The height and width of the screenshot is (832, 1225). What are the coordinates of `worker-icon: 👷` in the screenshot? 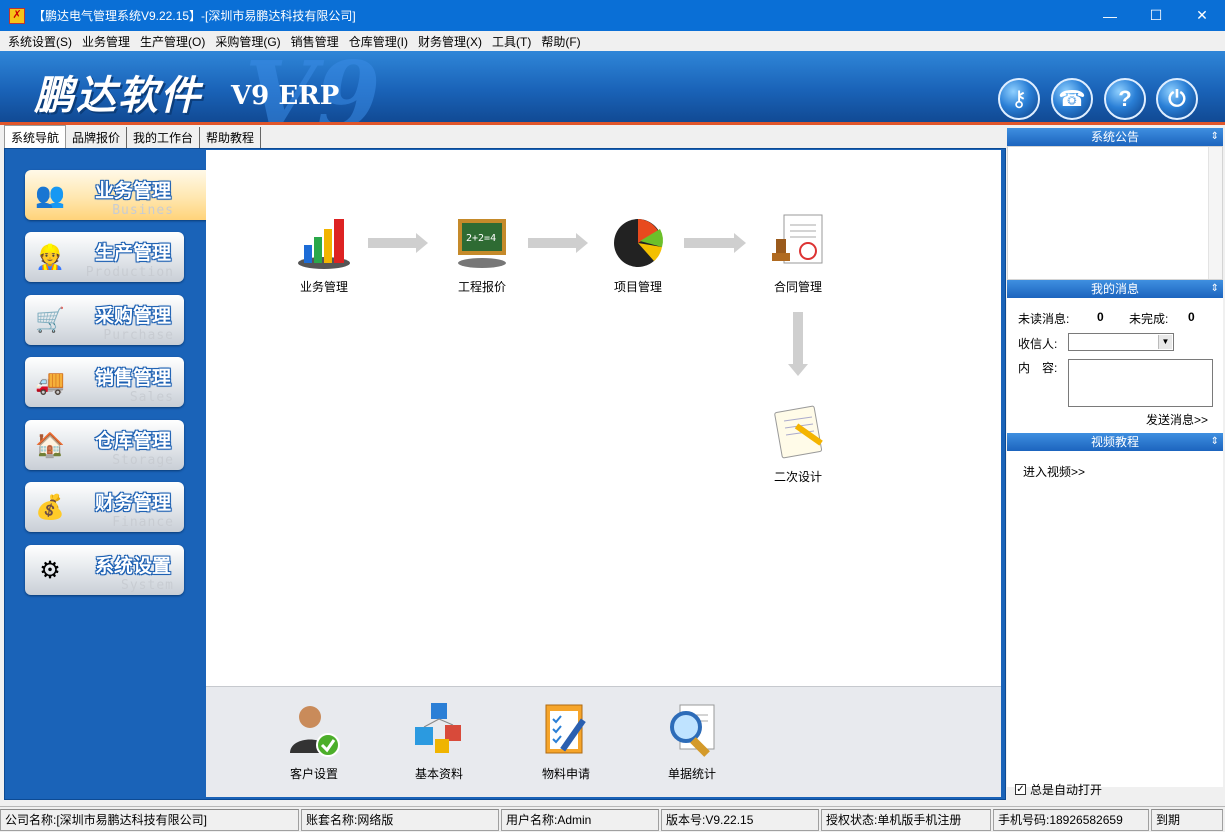 It's located at (50, 257).